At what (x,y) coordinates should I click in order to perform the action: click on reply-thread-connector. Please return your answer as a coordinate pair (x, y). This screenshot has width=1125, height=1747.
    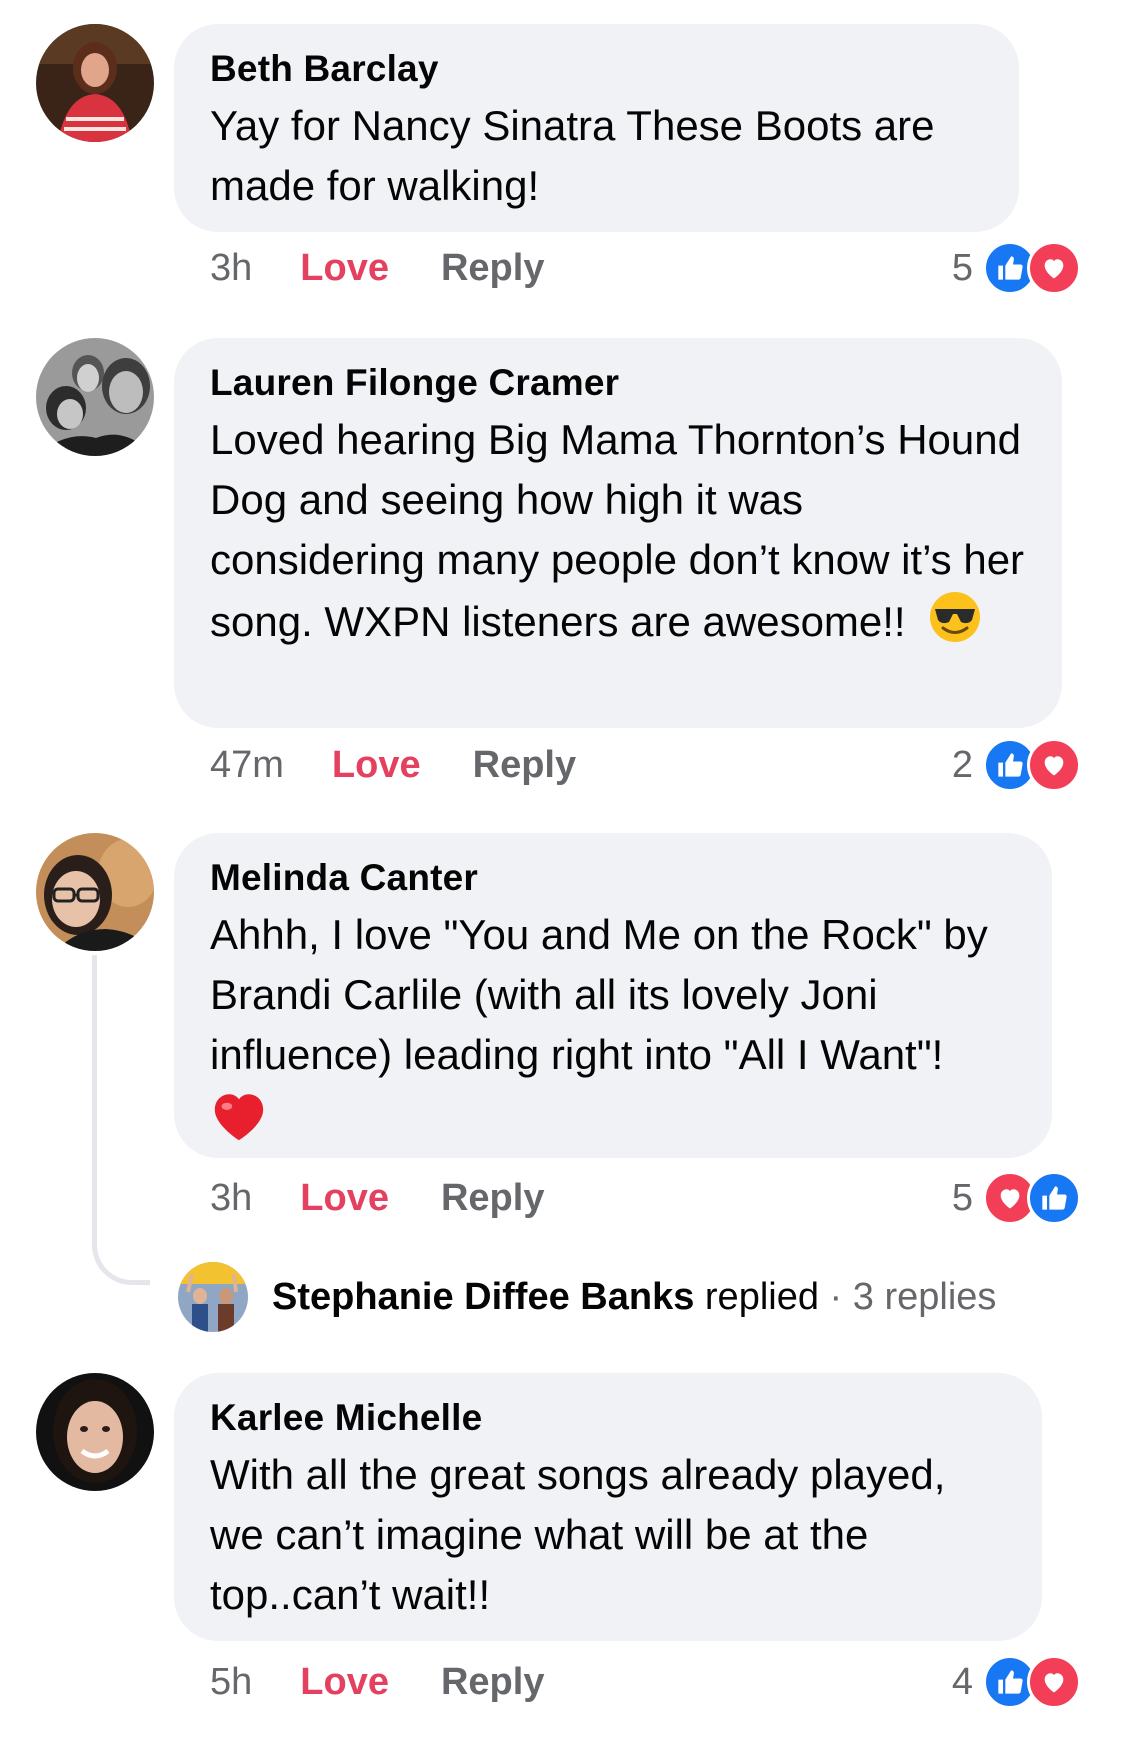
    Looking at the image, I should click on (121, 1120).